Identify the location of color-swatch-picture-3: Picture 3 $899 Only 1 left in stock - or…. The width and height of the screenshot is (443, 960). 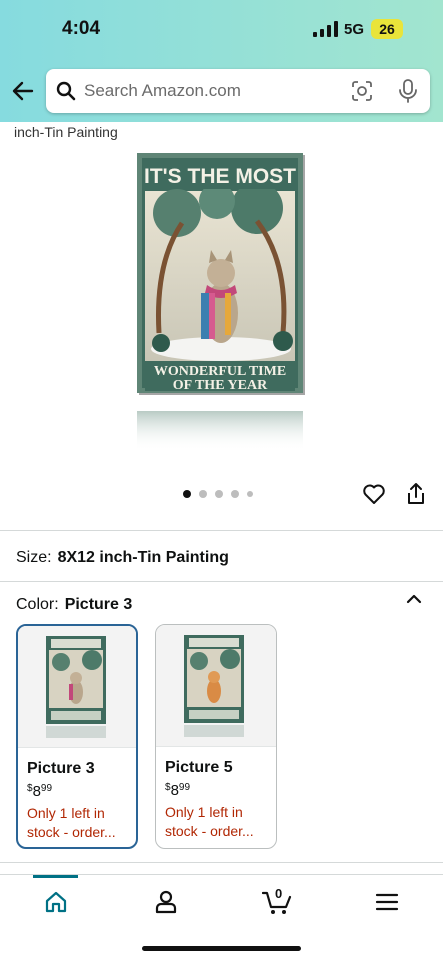
(77, 736).